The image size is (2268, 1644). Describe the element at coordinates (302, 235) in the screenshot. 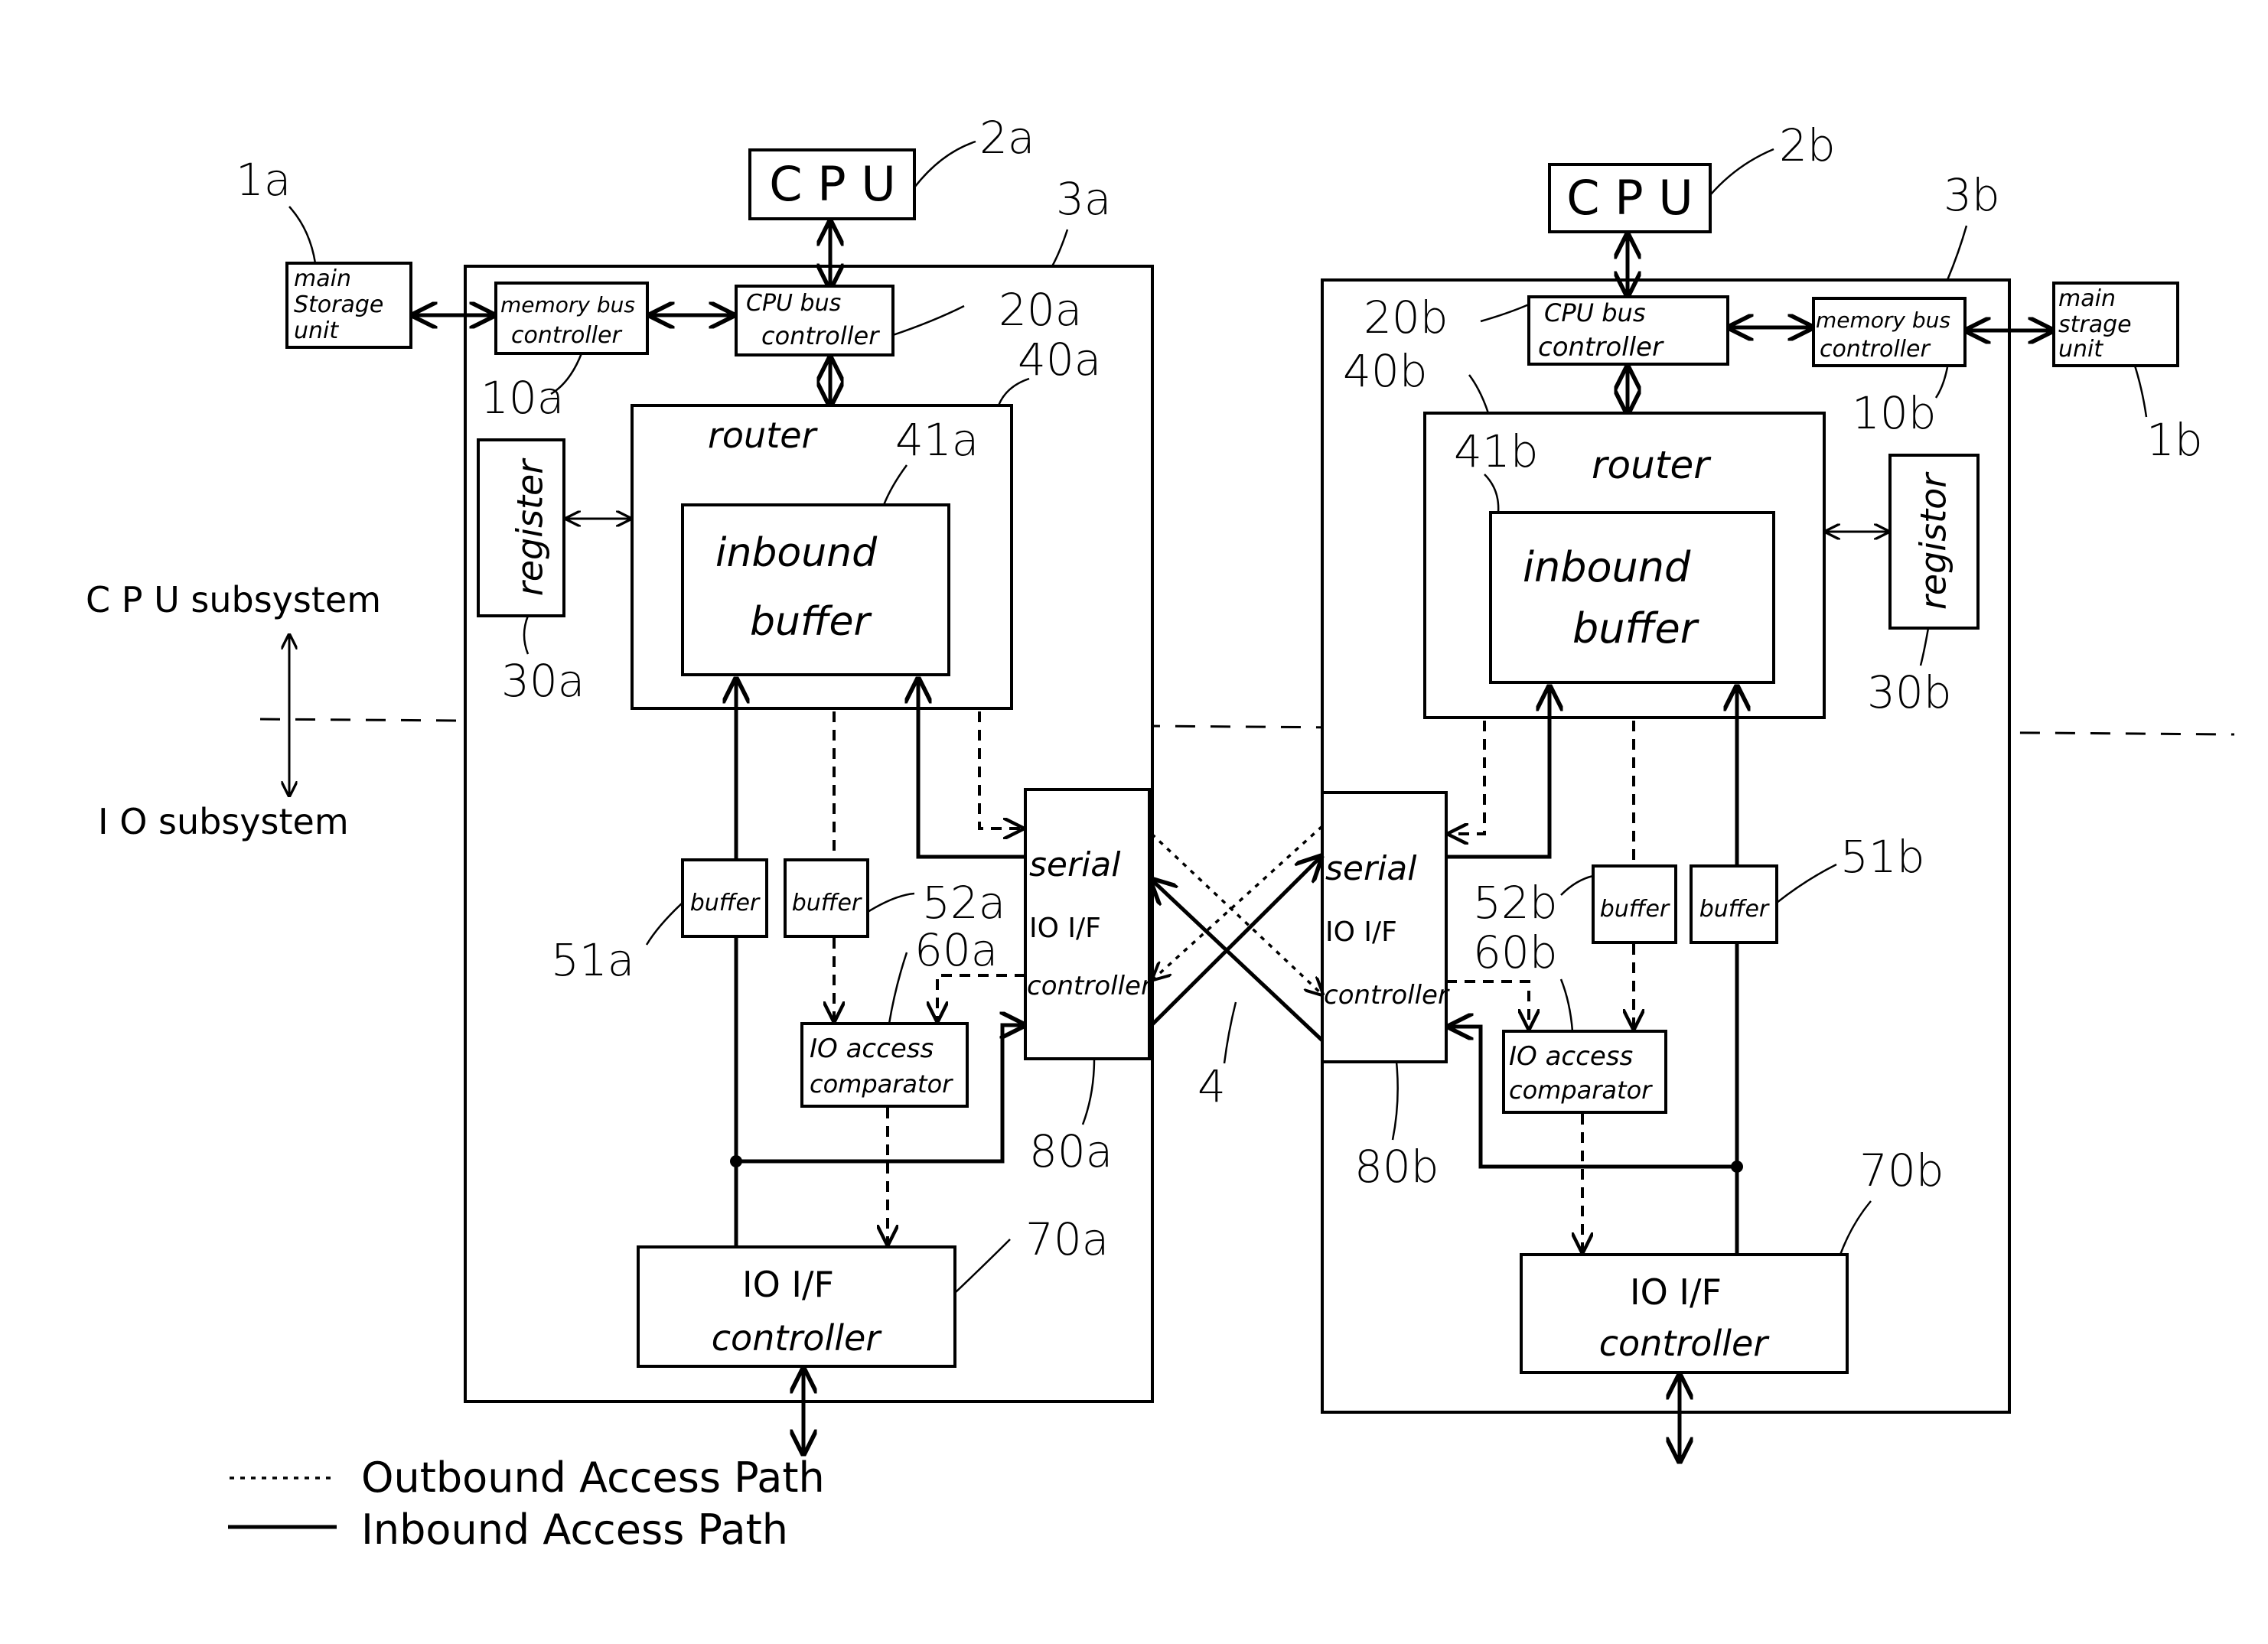

I see `leader-1a` at that location.